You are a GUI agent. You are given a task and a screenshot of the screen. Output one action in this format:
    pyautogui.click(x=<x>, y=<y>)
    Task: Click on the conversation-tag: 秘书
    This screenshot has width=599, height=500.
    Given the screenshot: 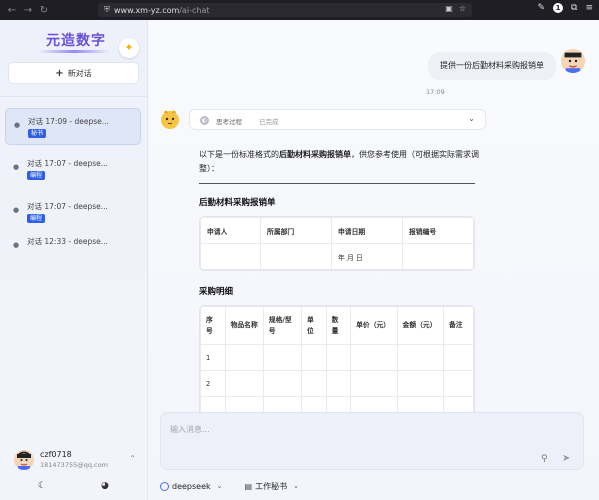 What is the action you would take?
    pyautogui.click(x=37, y=133)
    